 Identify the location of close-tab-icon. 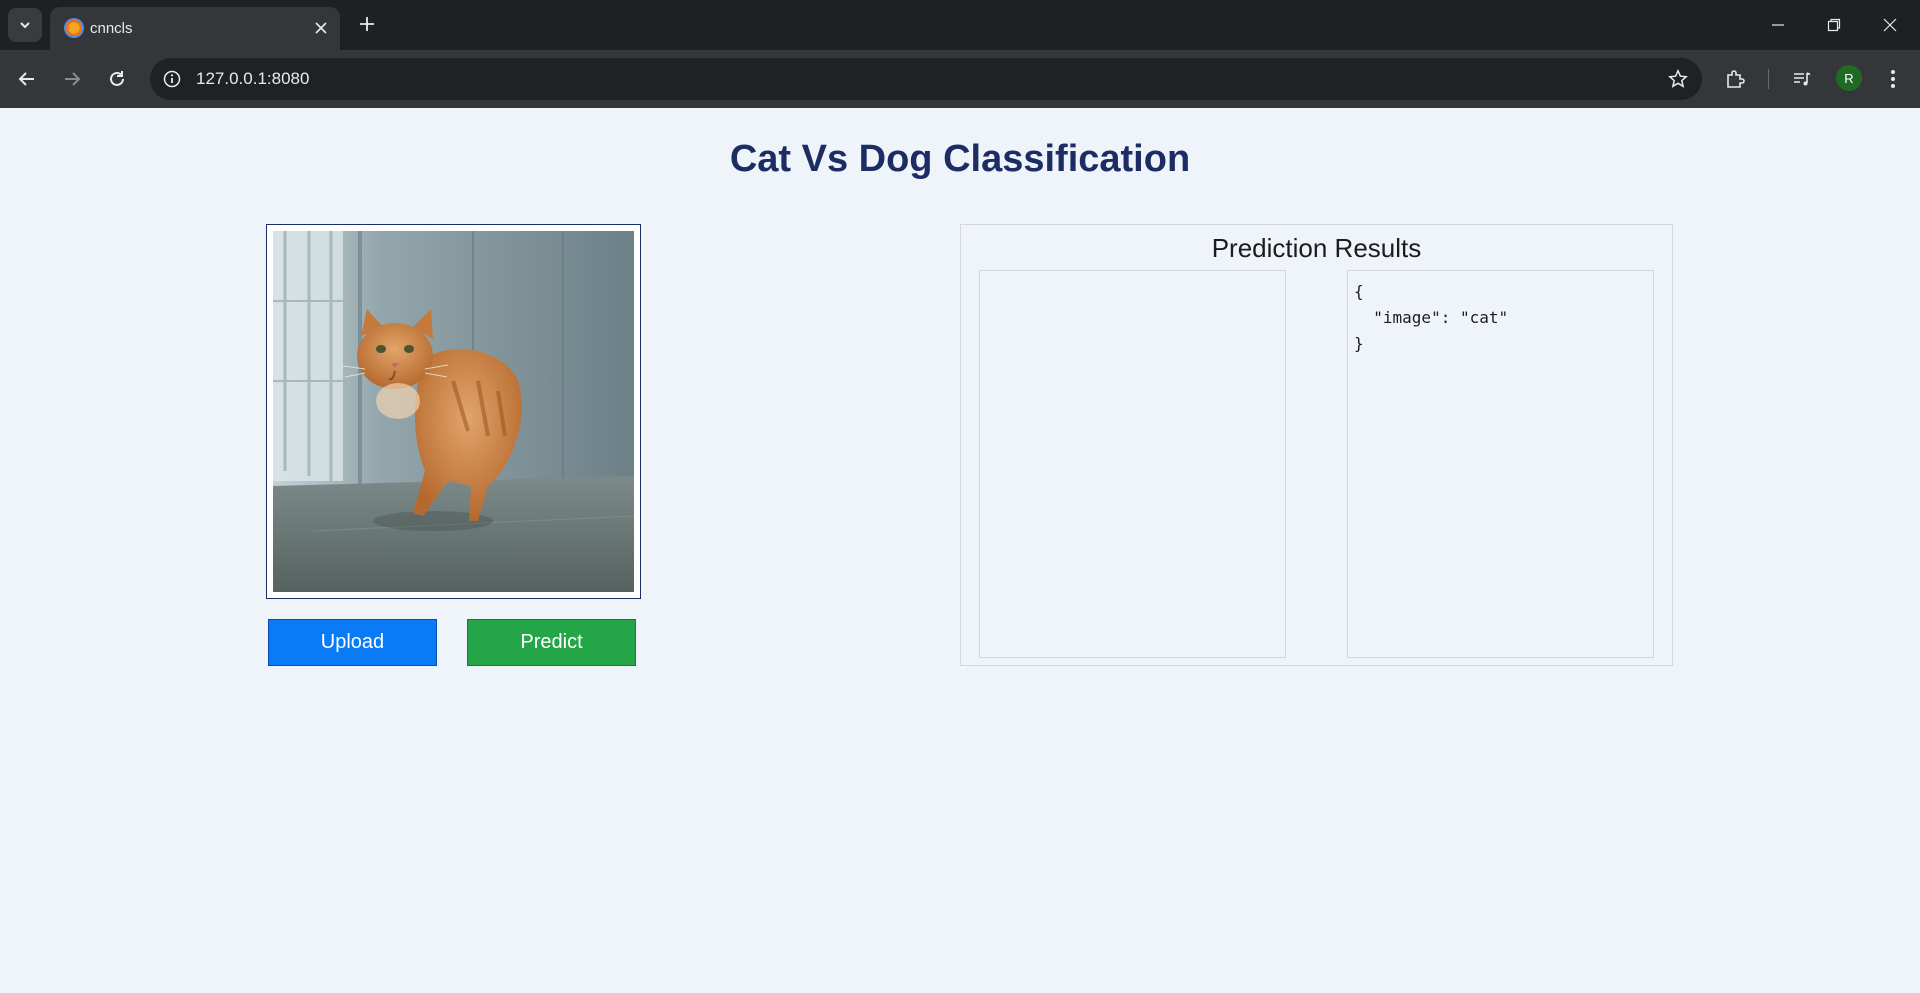
(321, 28).